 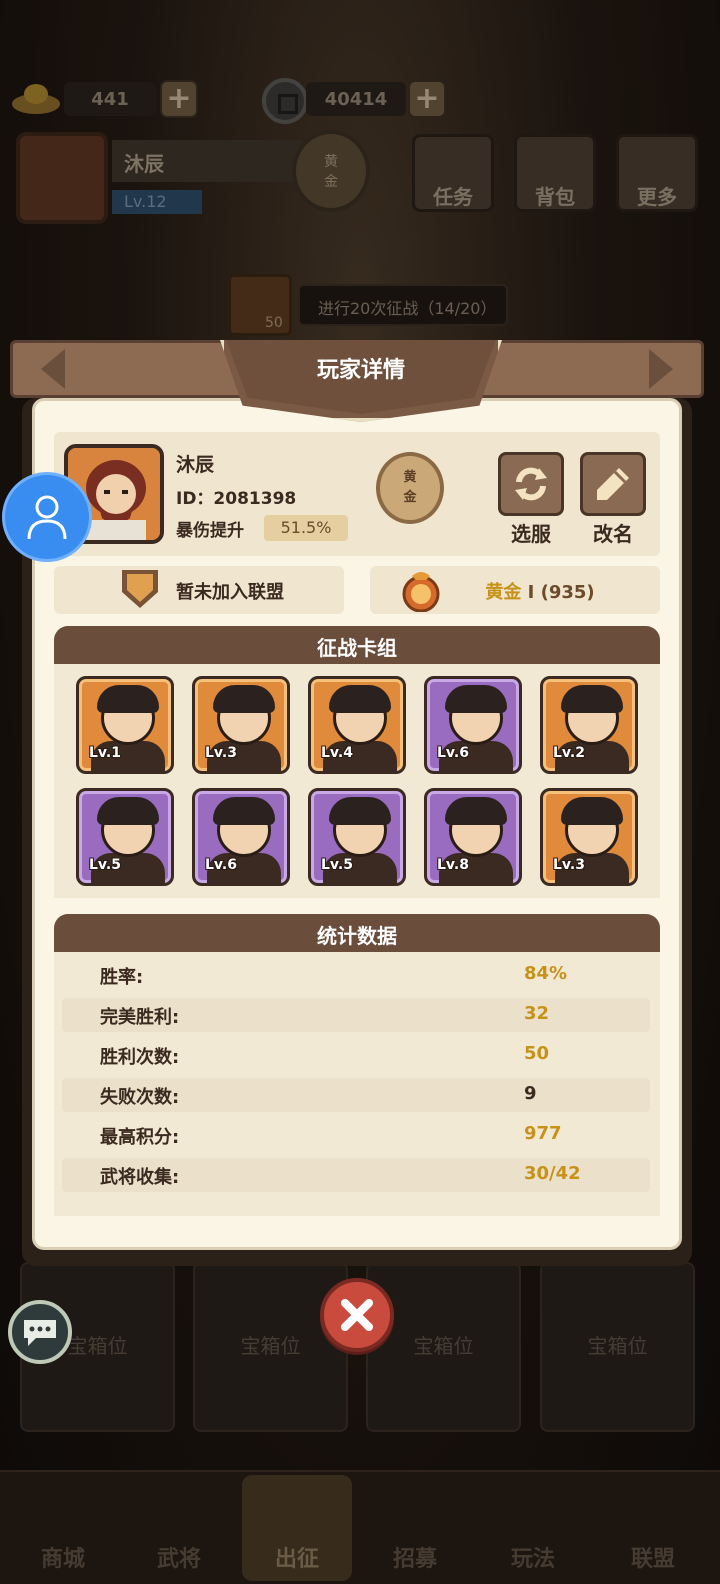 What do you see at coordinates (503, 592) in the screenshot?
I see `rank-tier-name: 黄金` at bounding box center [503, 592].